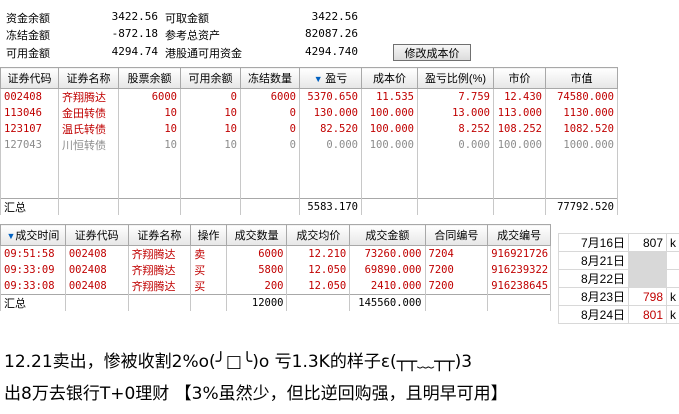 This screenshot has height=414, width=679. What do you see at coordinates (618, 278) in the screenshot?
I see `list-item: 8月22日` at bounding box center [618, 278].